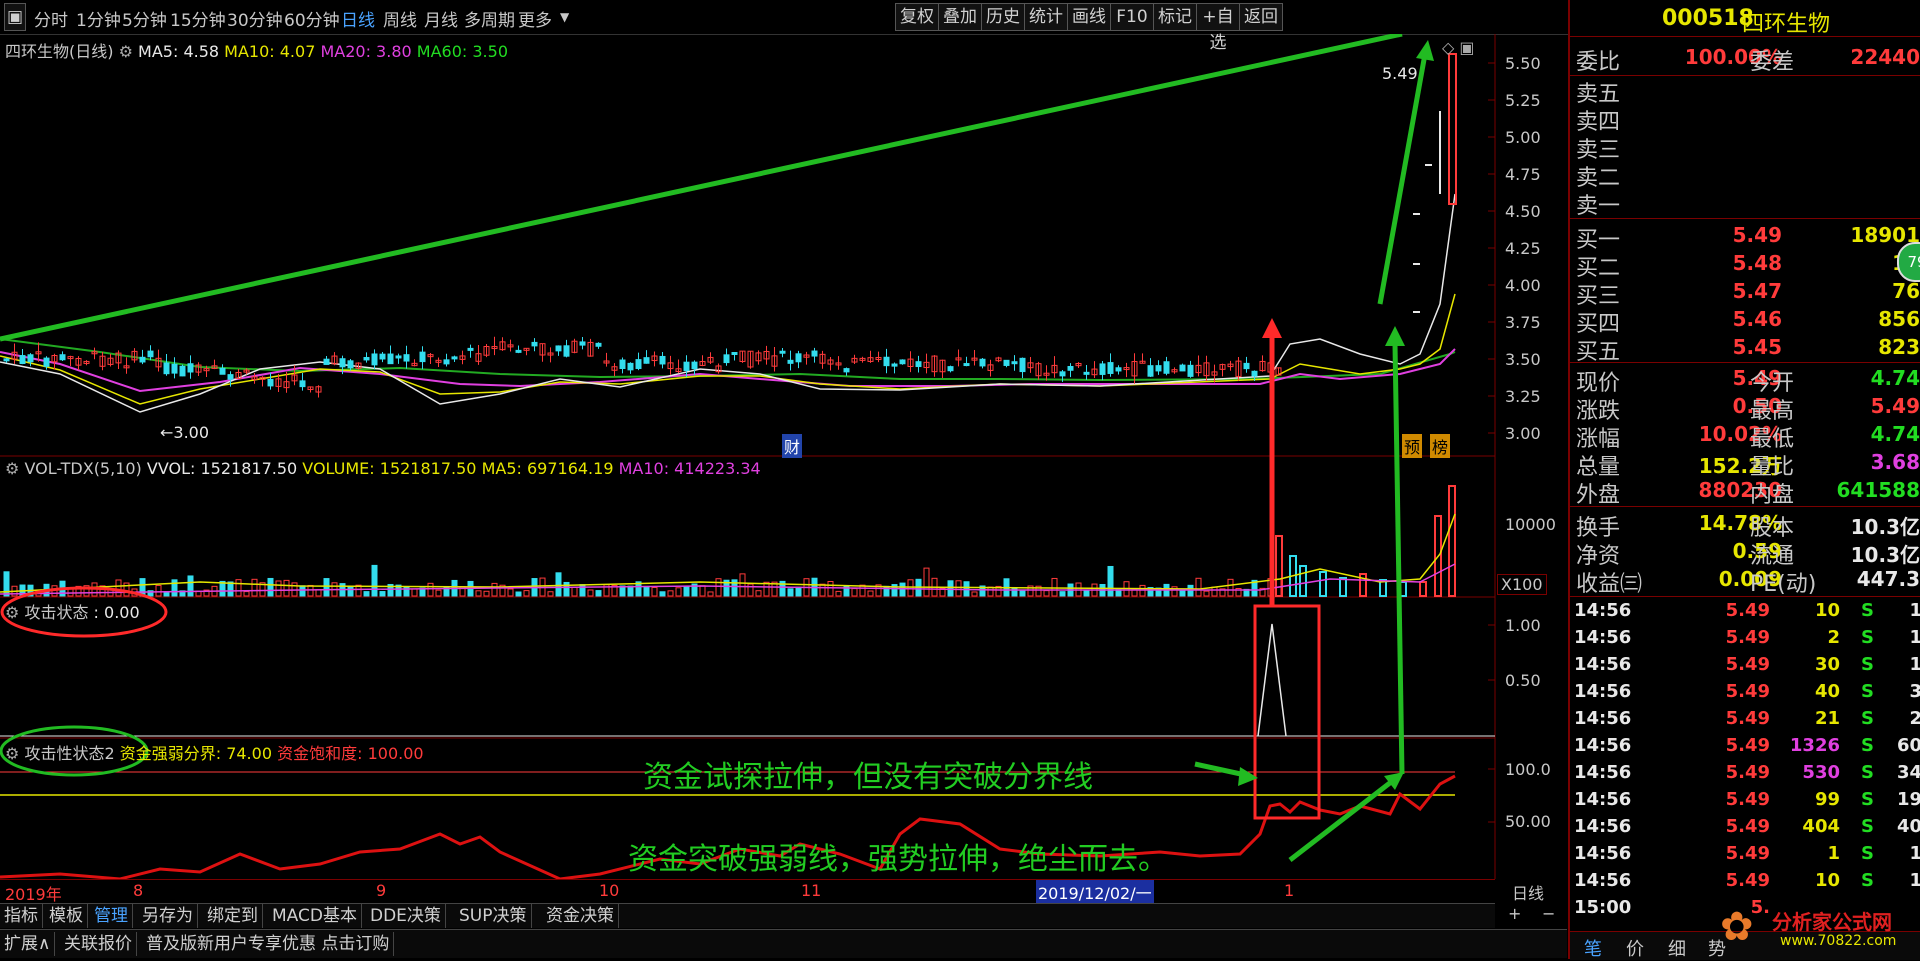  I want to click on diamond-icon: ◇ ▣, so click(1458, 47).